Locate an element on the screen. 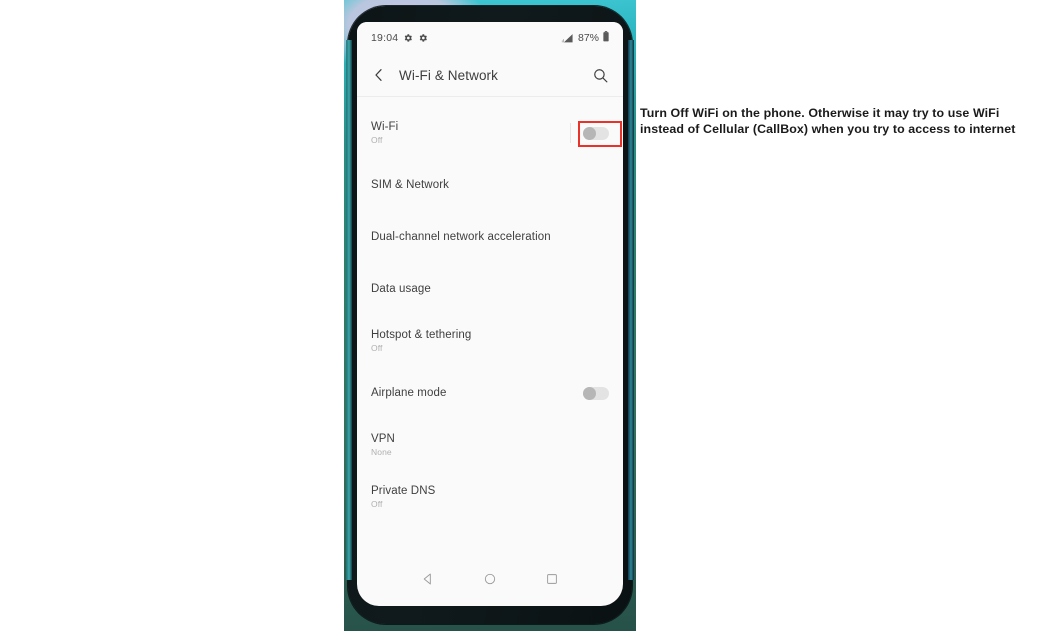  nav-back-triangle-icon is located at coordinates (428, 581).